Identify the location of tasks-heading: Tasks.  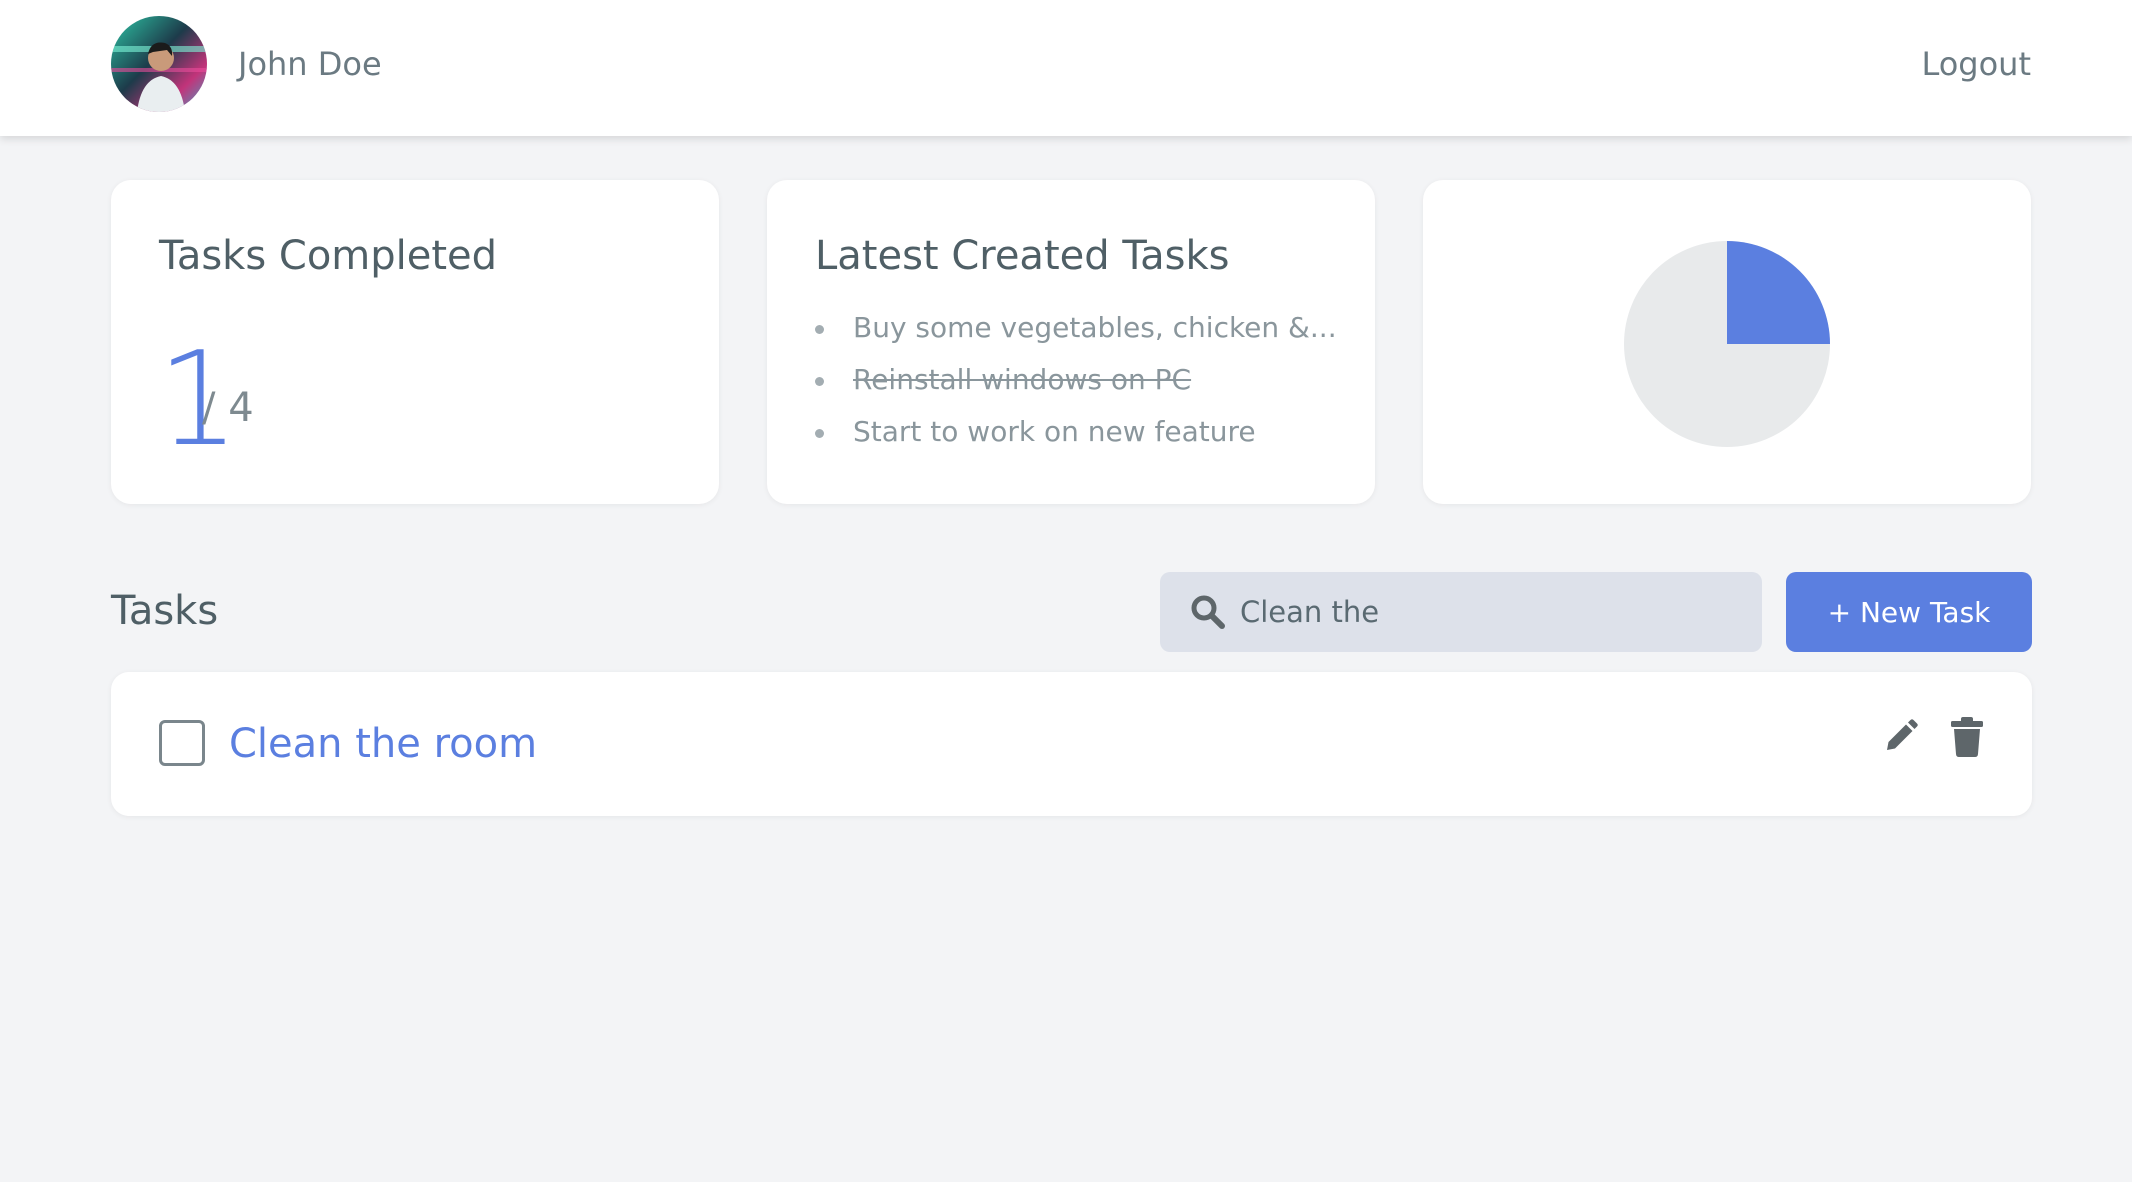
(165, 611).